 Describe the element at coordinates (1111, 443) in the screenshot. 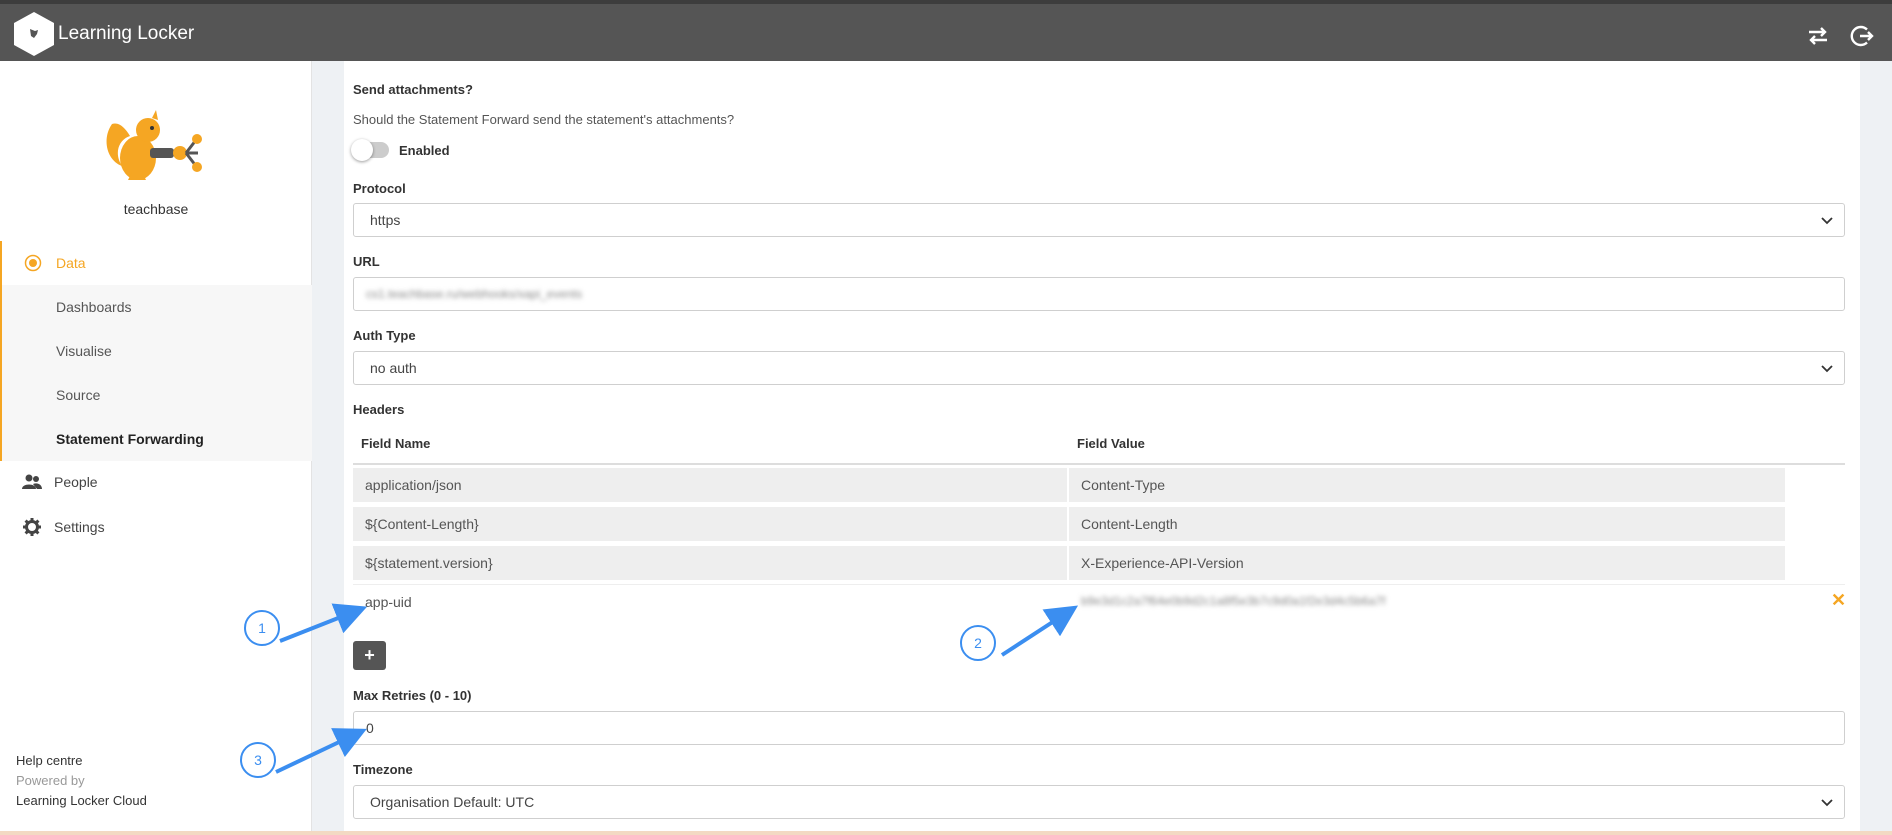

I see `field-value-header: Field Value` at that location.